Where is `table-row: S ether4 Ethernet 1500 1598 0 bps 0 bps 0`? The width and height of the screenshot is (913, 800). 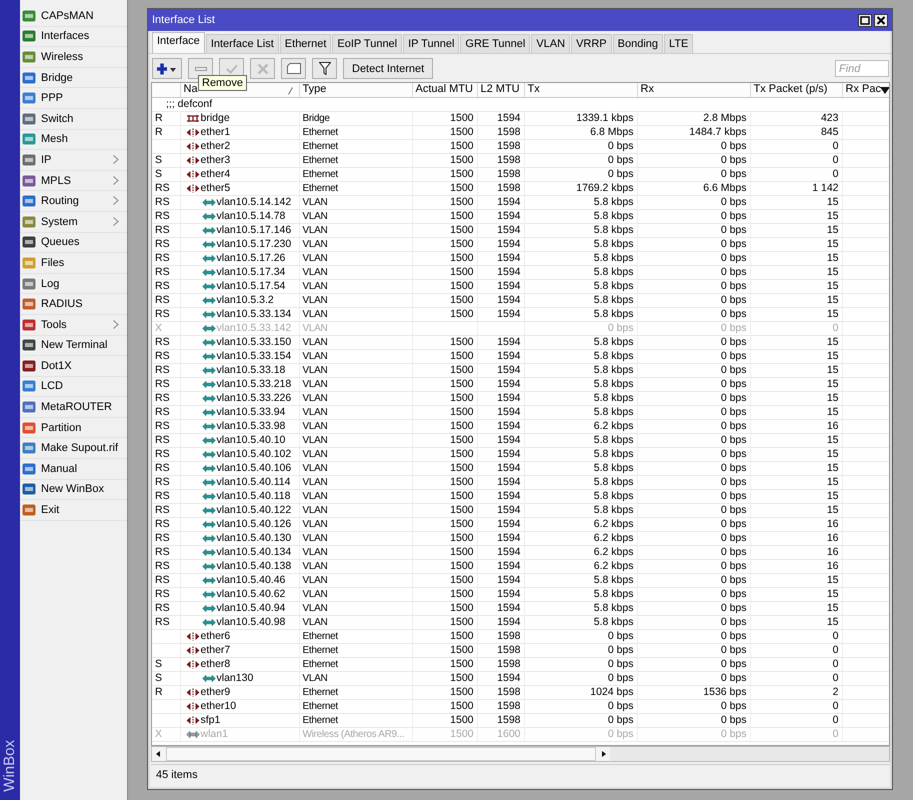 table-row: S ether4 Ethernet 1500 1598 0 bps 0 bps 0 is located at coordinates (520, 174).